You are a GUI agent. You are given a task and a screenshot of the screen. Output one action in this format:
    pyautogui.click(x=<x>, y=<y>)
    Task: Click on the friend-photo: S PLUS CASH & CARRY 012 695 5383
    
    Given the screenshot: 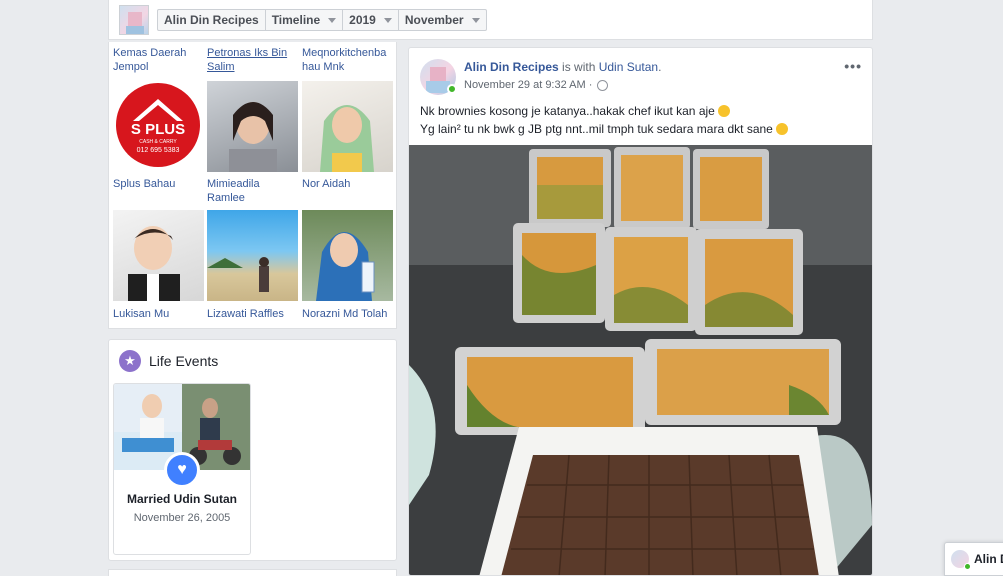 What is the action you would take?
    pyautogui.click(x=158, y=126)
    